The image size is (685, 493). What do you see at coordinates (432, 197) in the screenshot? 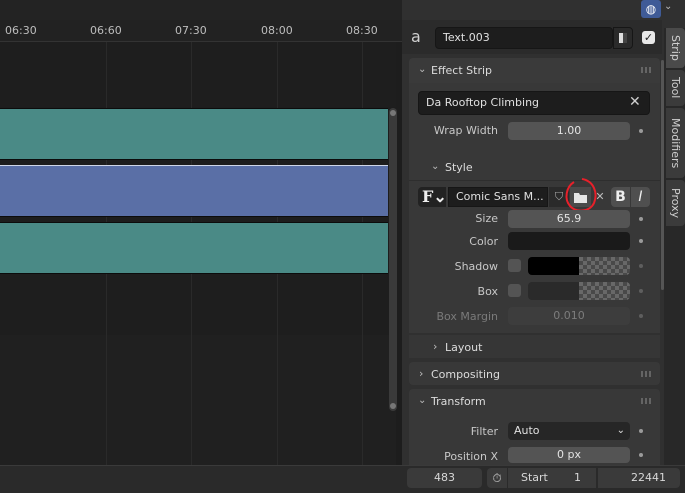
I see `font-icon: F⌄` at bounding box center [432, 197].